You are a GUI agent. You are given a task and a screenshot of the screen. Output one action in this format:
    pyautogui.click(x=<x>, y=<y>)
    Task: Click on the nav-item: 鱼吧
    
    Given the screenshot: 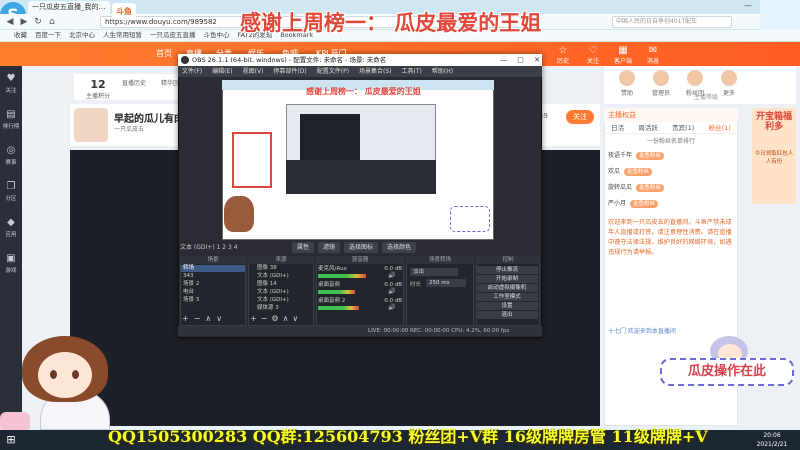 What is the action you would take?
    pyautogui.click(x=290, y=54)
    